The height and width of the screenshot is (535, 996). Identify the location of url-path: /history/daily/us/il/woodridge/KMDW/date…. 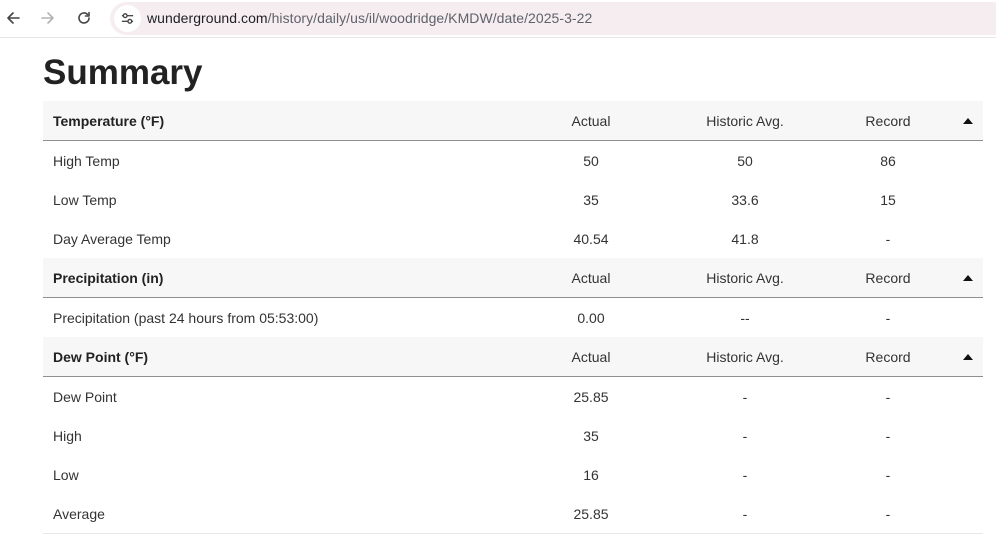
(430, 18).